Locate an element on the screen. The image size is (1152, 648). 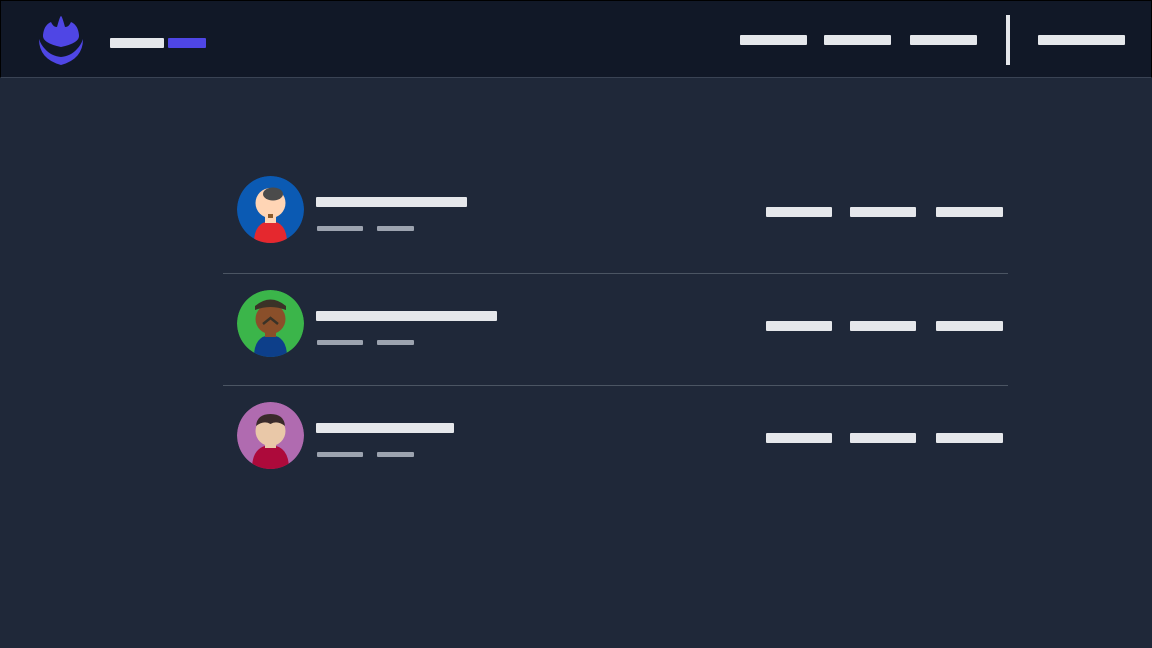
brand-name-accent is located at coordinates (187, 43).